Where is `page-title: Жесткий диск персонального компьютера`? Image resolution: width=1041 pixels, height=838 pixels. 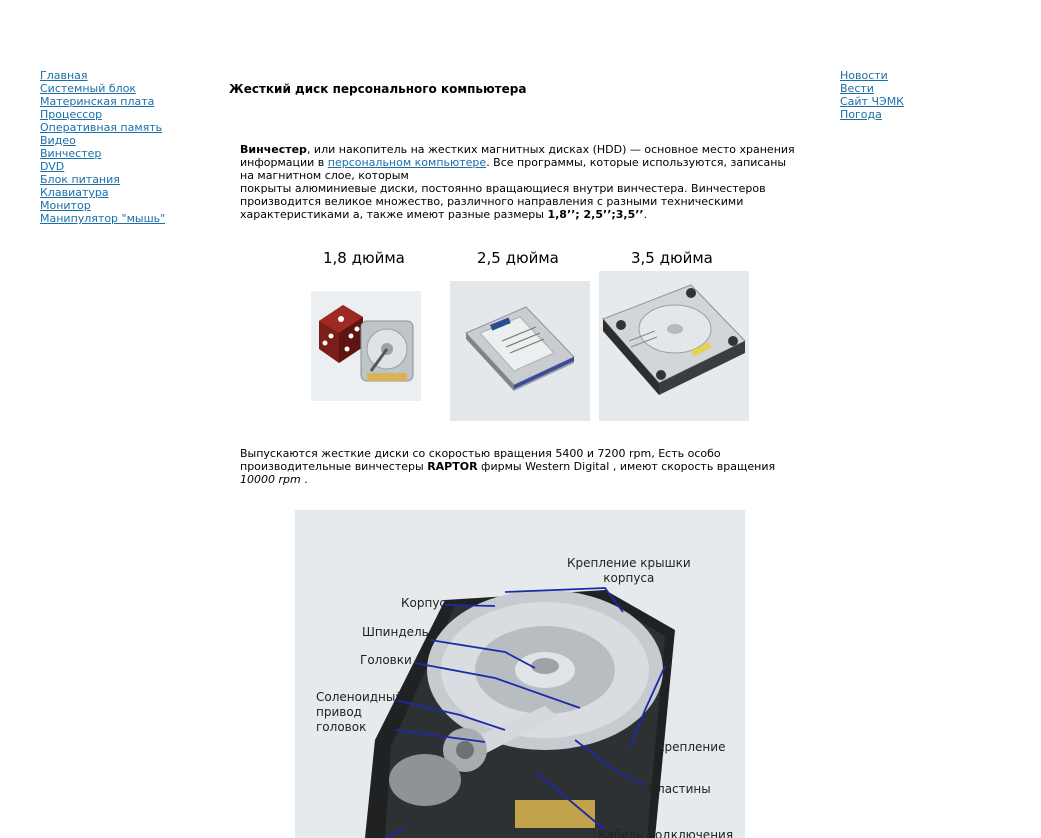 page-title: Жесткий диск персонального компьютера is located at coordinates (378, 89).